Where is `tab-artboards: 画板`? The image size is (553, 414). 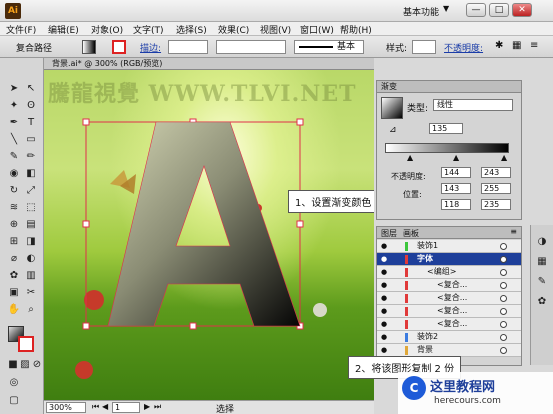
tab-artboards: 画板 is located at coordinates (411, 233).